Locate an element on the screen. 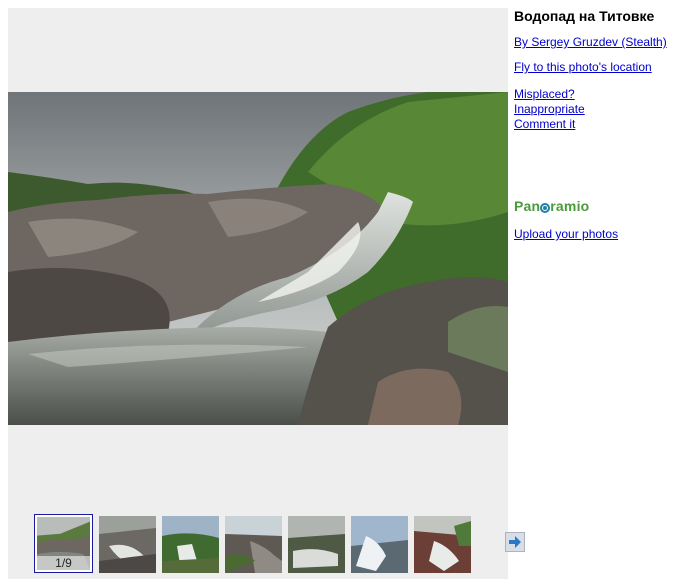  thumbnail-1: 1/9 is located at coordinates (63, 543).